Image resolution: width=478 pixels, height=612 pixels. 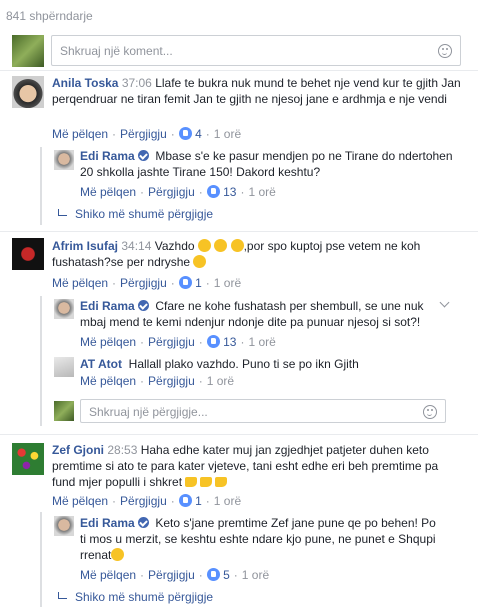 I want to click on like-count: 5, so click(x=226, y=575).